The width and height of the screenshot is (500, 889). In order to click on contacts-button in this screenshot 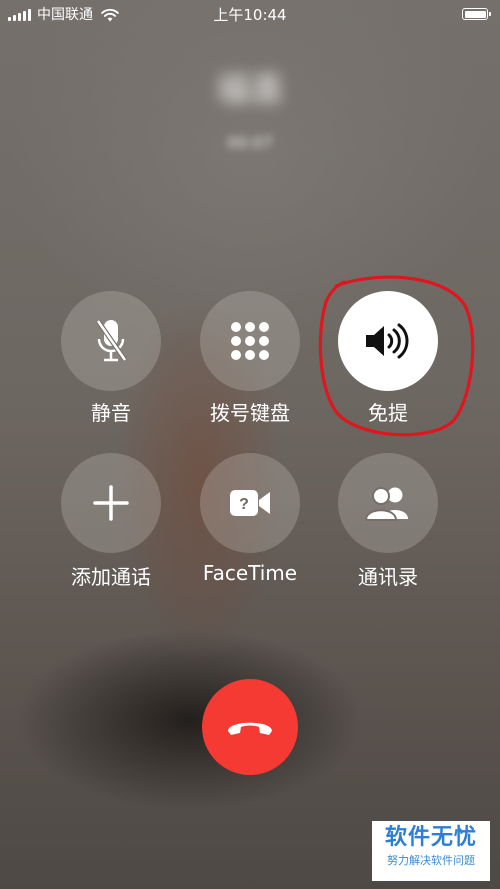, I will do `click(388, 503)`.